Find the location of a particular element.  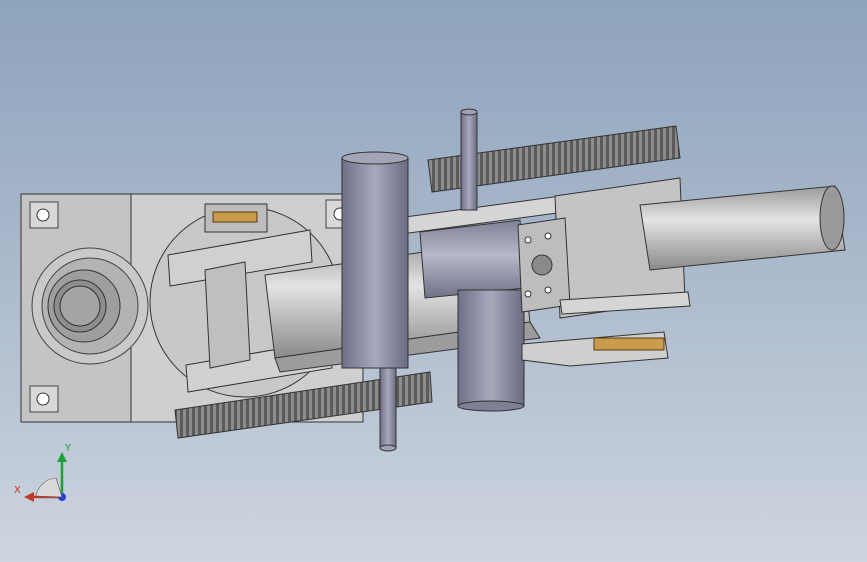

top-bracket is located at coordinates (236, 218).